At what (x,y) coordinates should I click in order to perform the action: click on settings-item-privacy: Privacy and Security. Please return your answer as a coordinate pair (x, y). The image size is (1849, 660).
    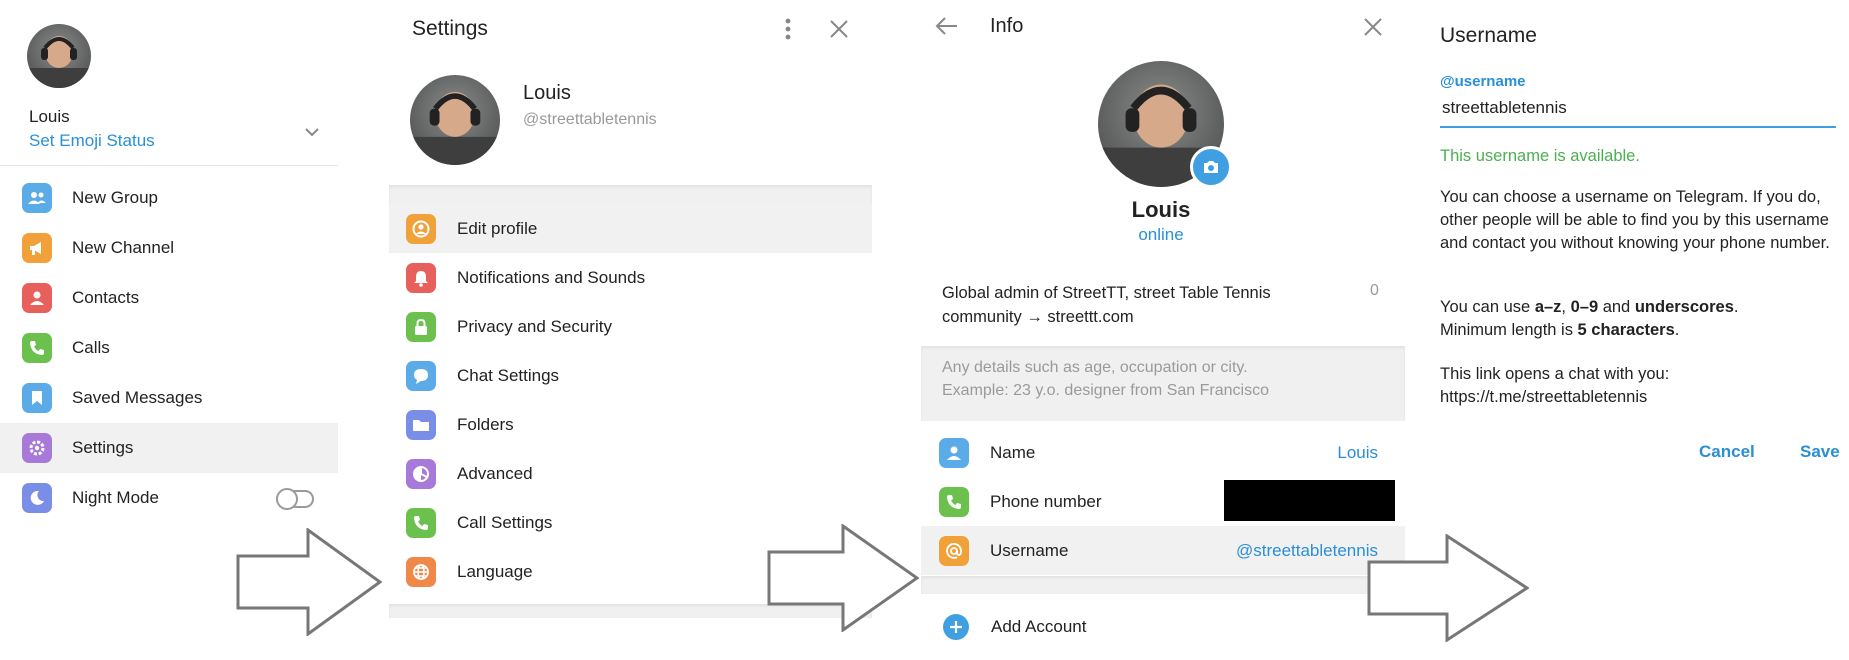
    Looking at the image, I should click on (630, 326).